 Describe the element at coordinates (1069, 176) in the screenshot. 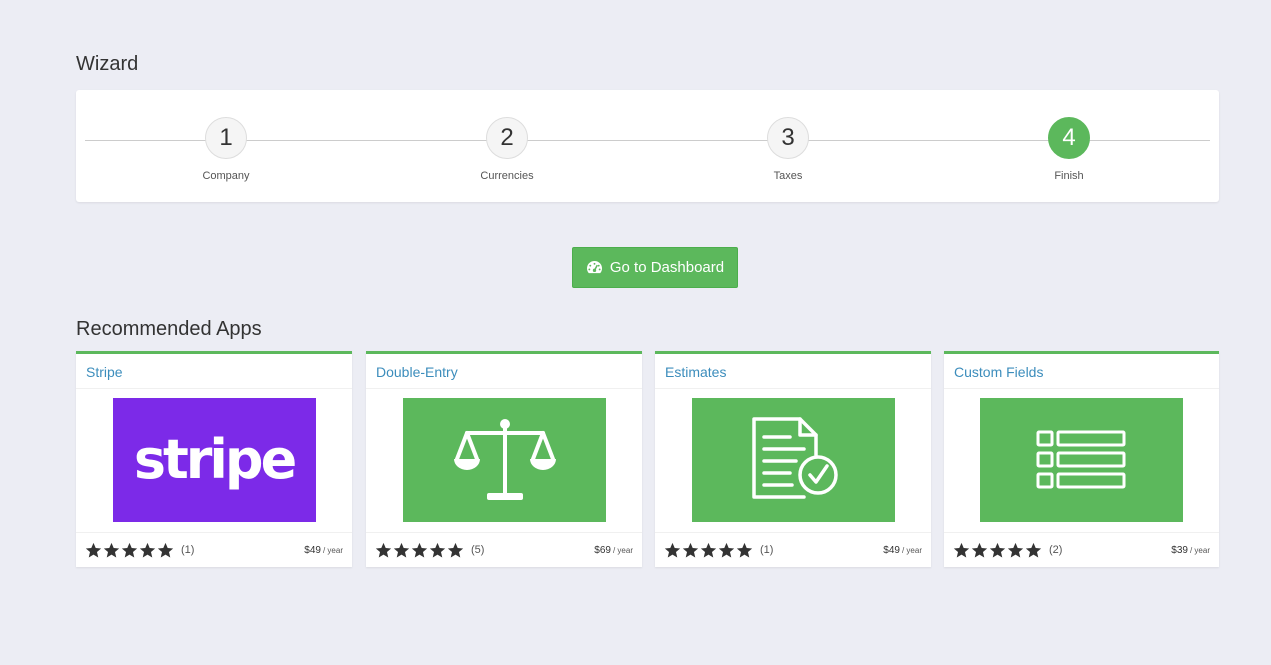

I see `step-label: Finish` at that location.